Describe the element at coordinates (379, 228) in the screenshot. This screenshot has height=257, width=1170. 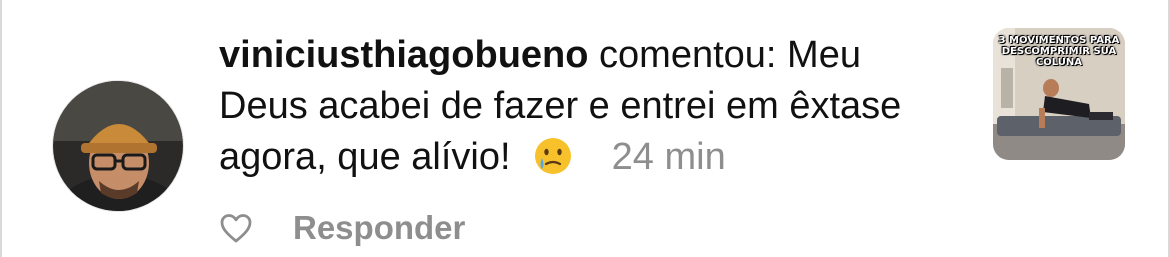
I see `reply-button: Responder` at that location.